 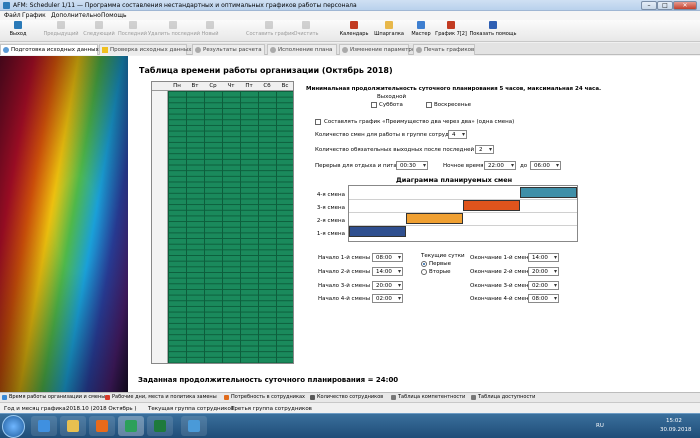 What do you see at coordinates (268, 25) in the screenshot?
I see `build-icon` at bounding box center [268, 25].